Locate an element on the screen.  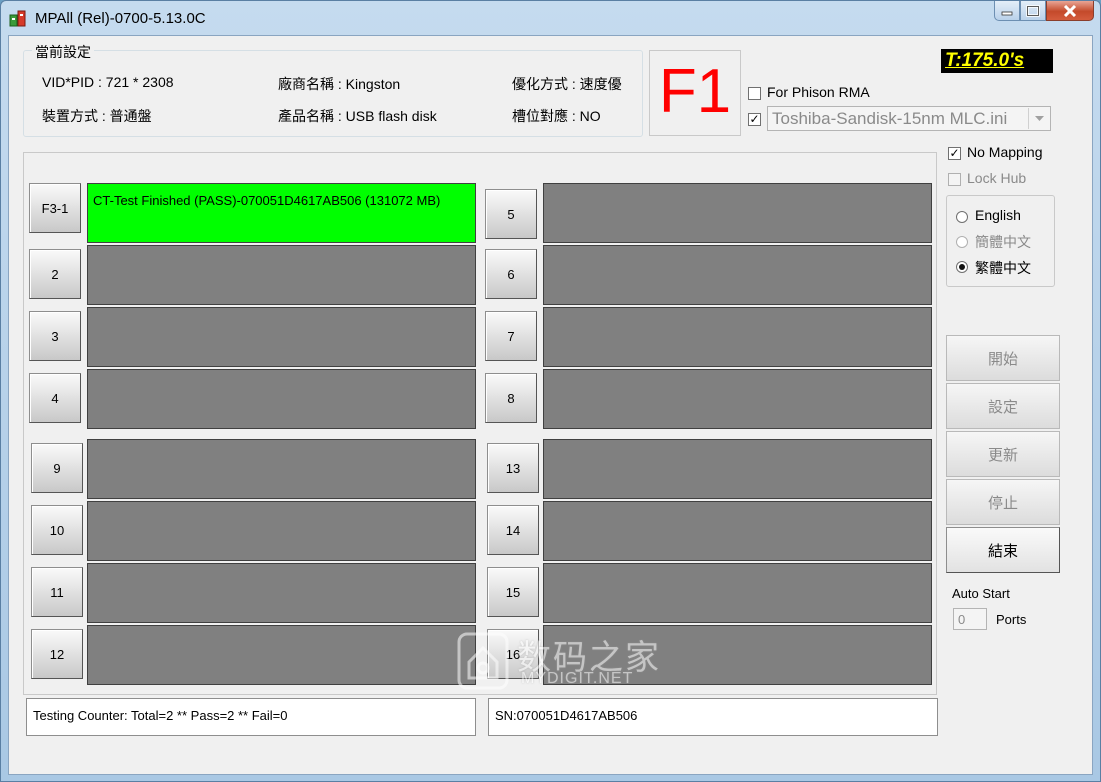
exit-button: 結束 is located at coordinates (1003, 550).